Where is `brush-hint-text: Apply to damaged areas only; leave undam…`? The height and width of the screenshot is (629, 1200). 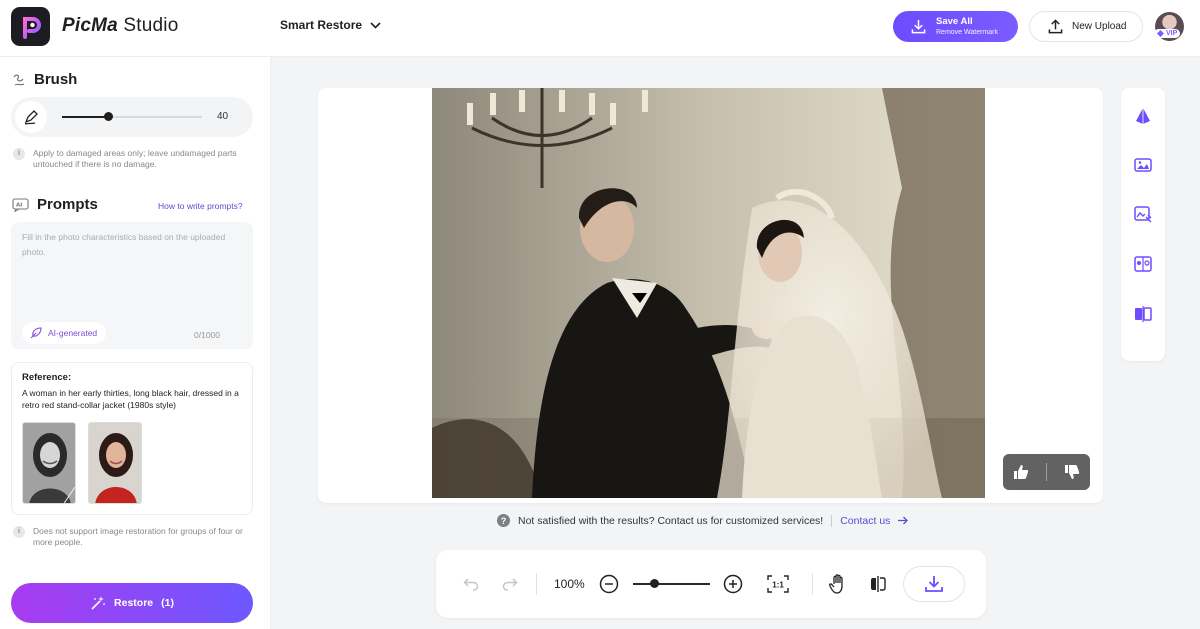 brush-hint-text: Apply to damaged areas only; leave undam… is located at coordinates (135, 159).